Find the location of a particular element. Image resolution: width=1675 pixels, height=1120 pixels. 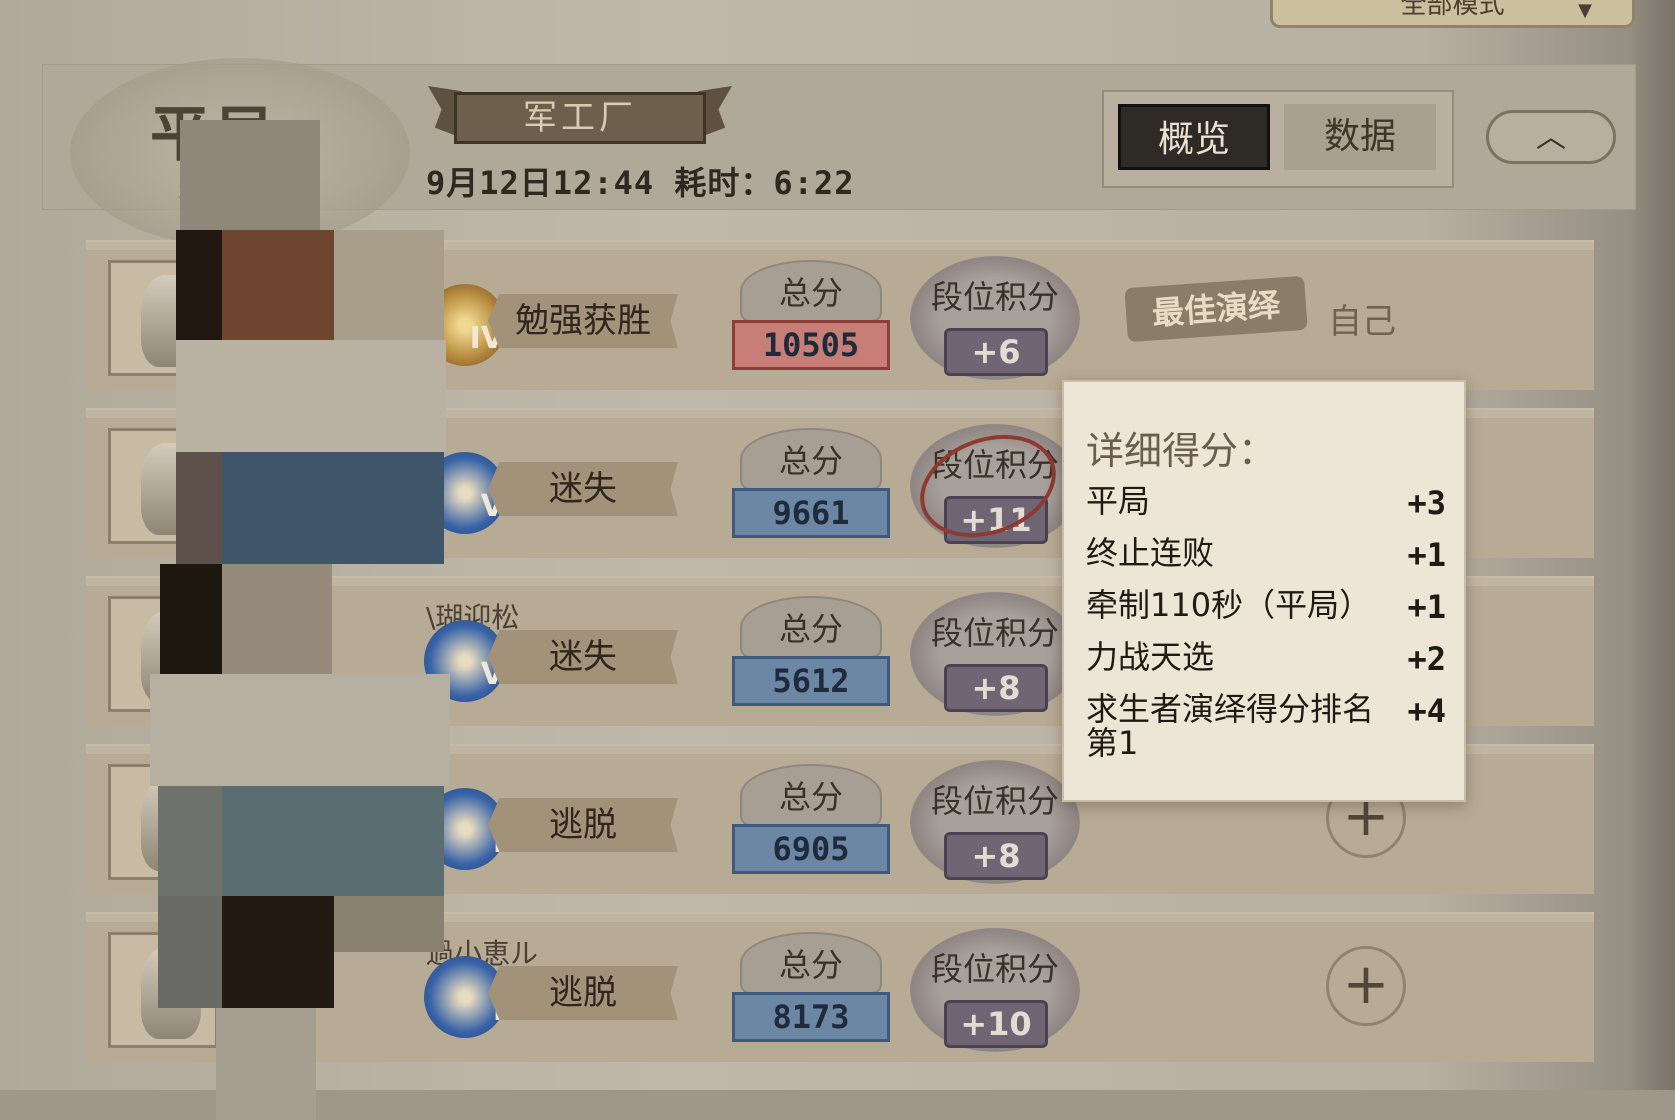

score-line: 求生者演绎得分排名第1 +4 is located at coordinates (1266, 732).